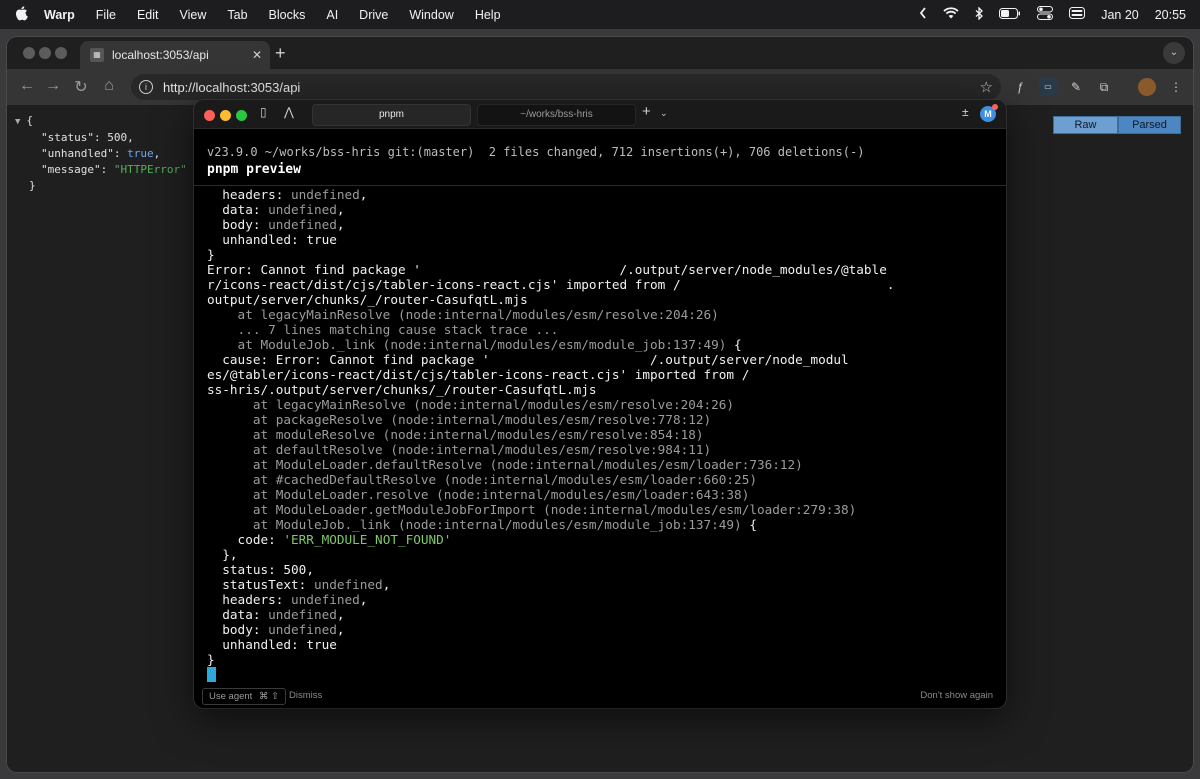 The image size is (1200, 779). What do you see at coordinates (130, 137) in the screenshot?
I see `json-comma: ,` at bounding box center [130, 137].